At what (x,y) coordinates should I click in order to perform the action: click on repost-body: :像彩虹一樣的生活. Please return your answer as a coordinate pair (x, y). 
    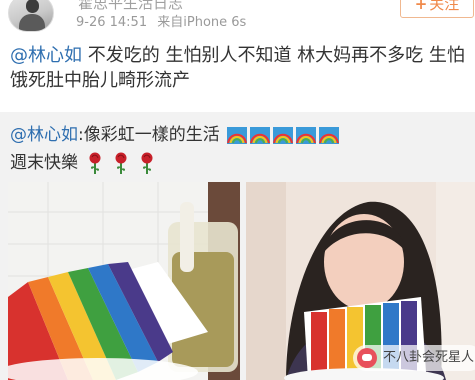
    Looking at the image, I should click on (149, 135).